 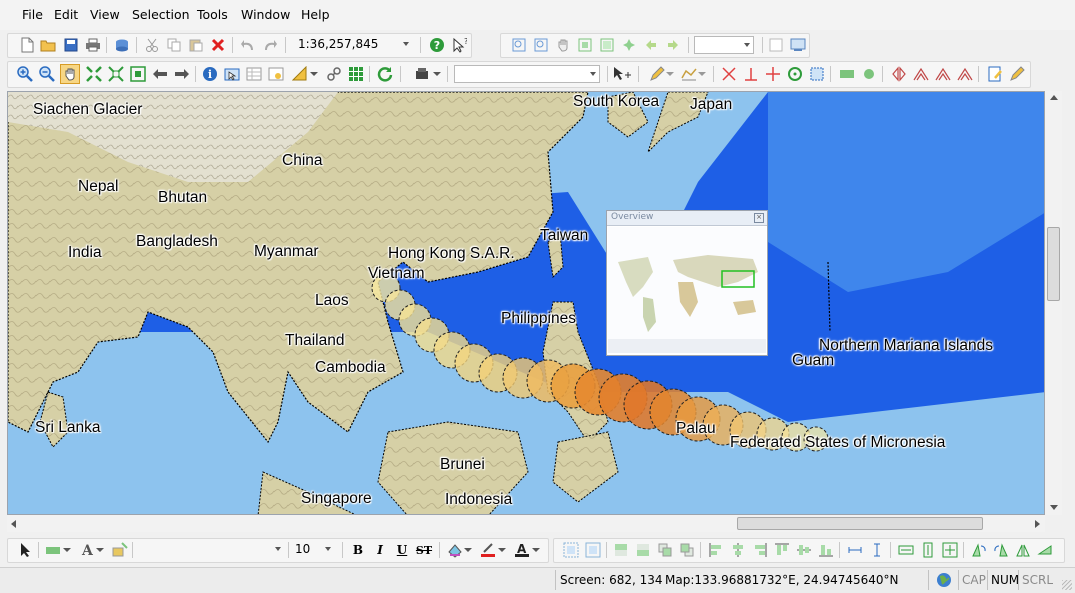 What do you see at coordinates (571, 550) in the screenshot?
I see `group-icon` at bounding box center [571, 550].